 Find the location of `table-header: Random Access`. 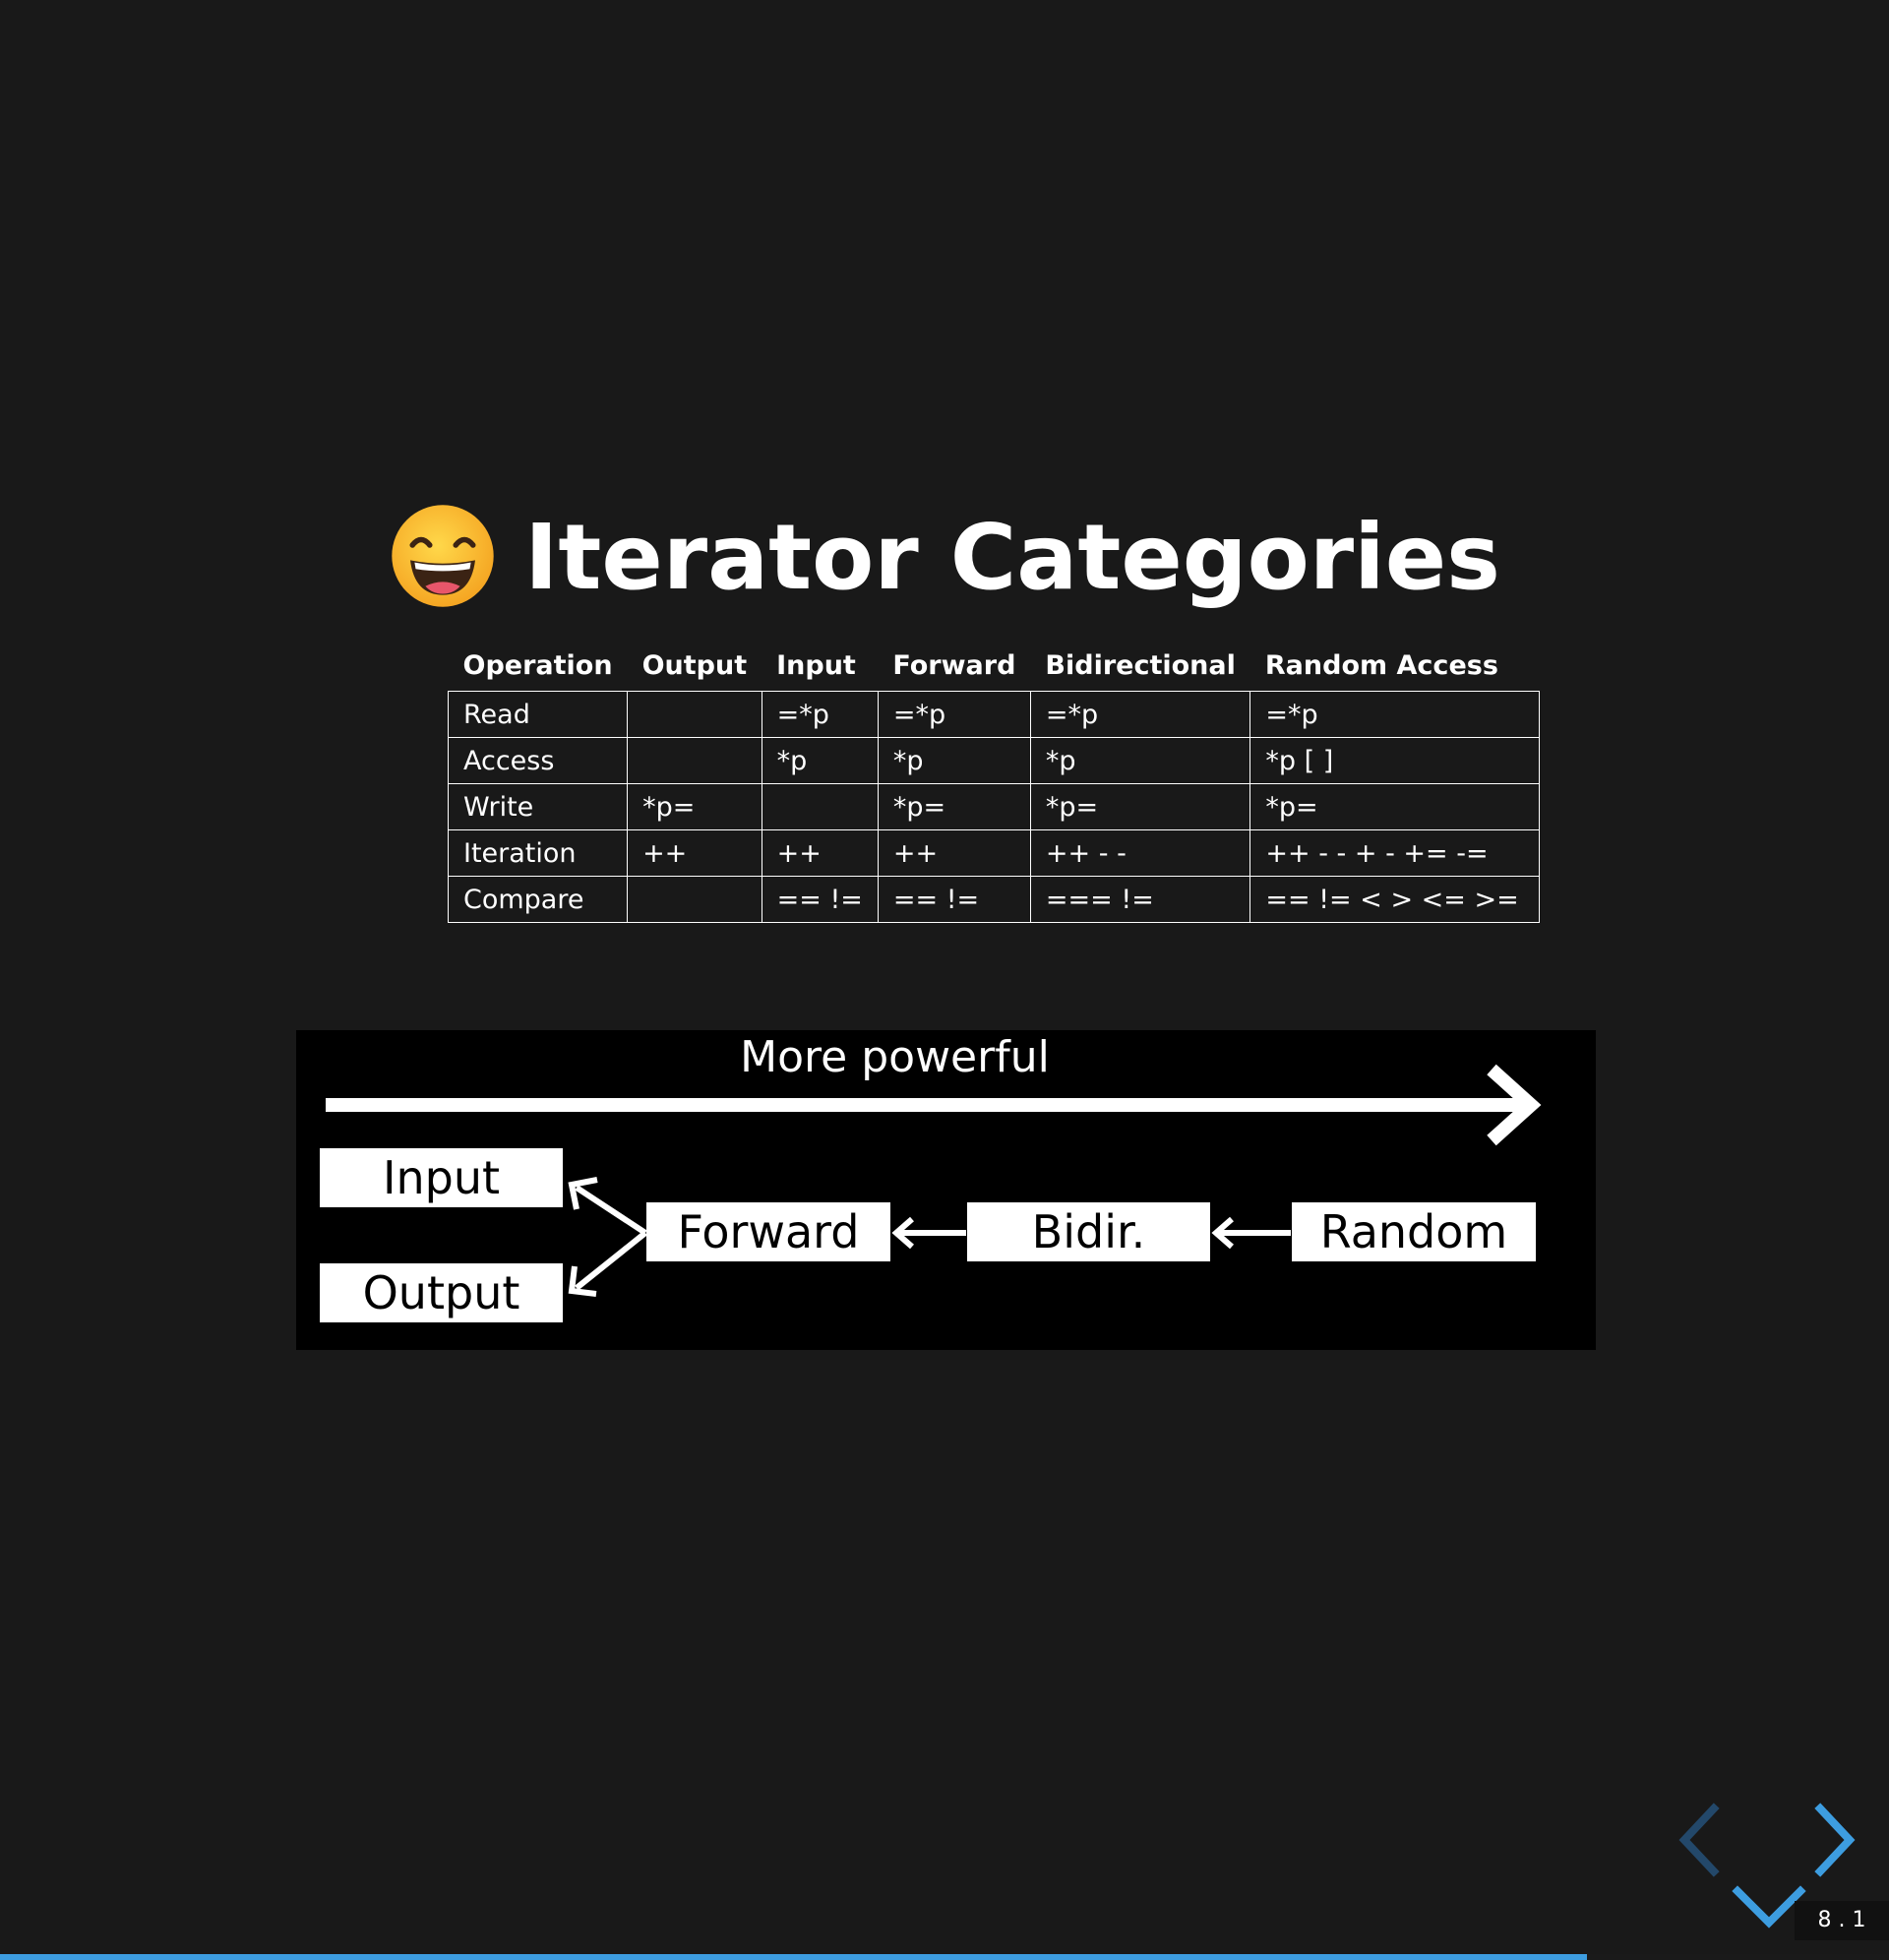

table-header: Random Access is located at coordinates (1381, 665).